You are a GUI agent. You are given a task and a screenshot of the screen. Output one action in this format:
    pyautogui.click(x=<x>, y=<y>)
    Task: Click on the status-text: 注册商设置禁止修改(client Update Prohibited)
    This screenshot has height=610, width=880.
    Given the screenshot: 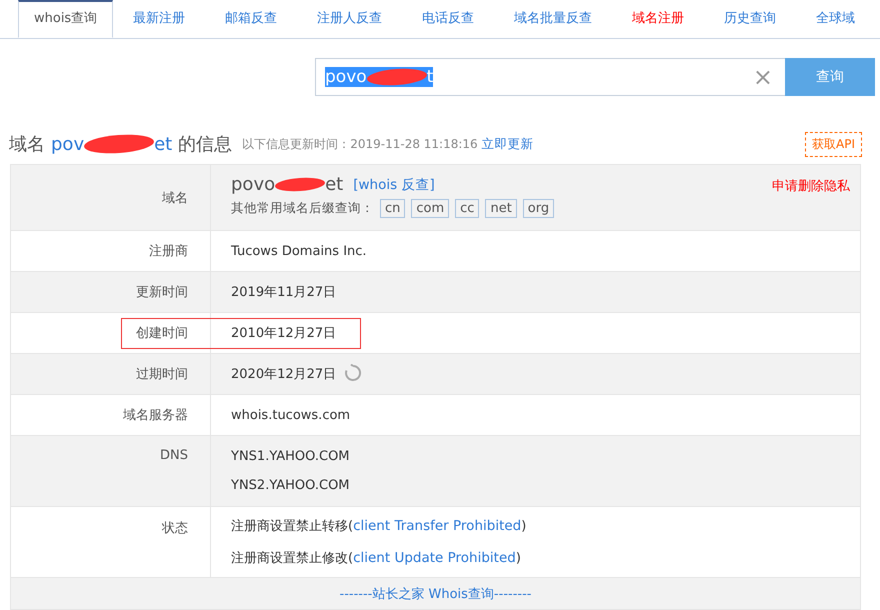 What is the action you would take?
    pyautogui.click(x=376, y=558)
    